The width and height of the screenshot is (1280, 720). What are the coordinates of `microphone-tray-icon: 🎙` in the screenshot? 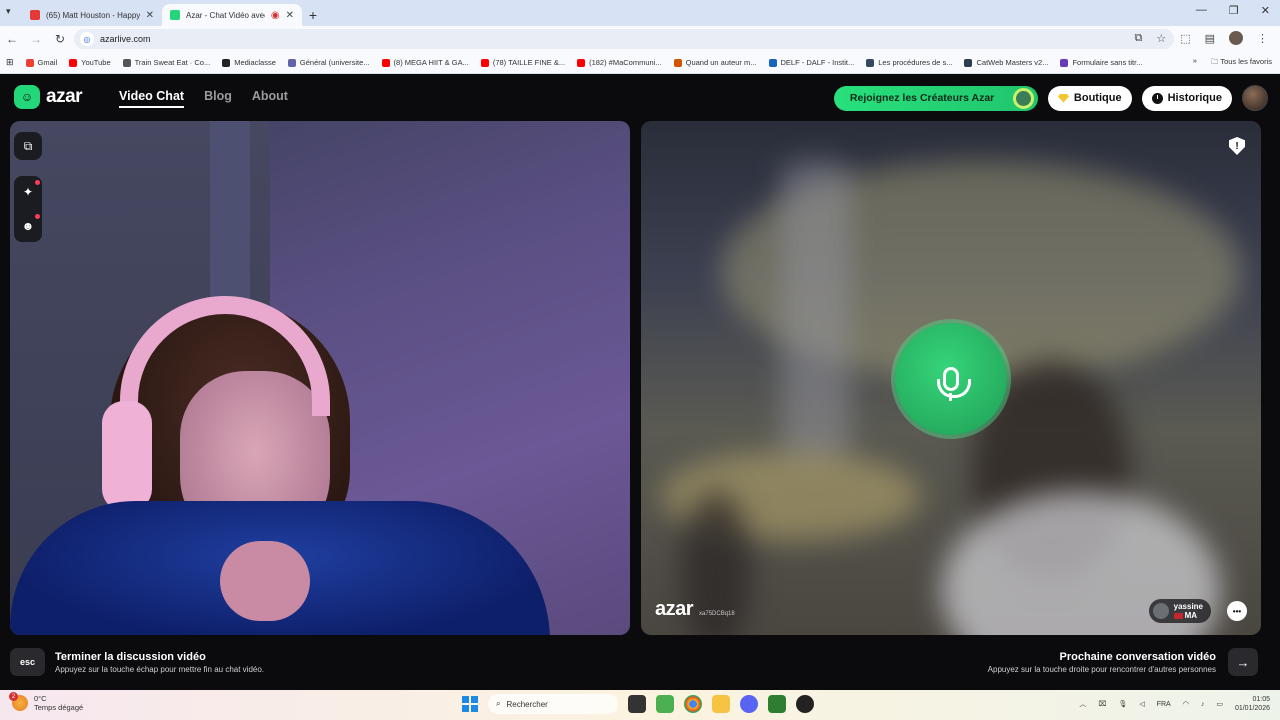 It's located at (1122, 704).